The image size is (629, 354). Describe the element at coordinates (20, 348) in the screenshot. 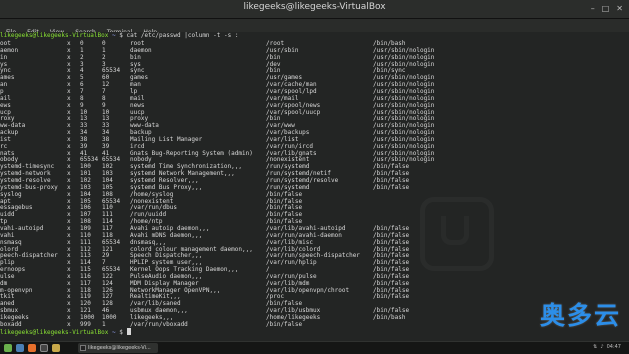

I see `desktop-icon` at that location.